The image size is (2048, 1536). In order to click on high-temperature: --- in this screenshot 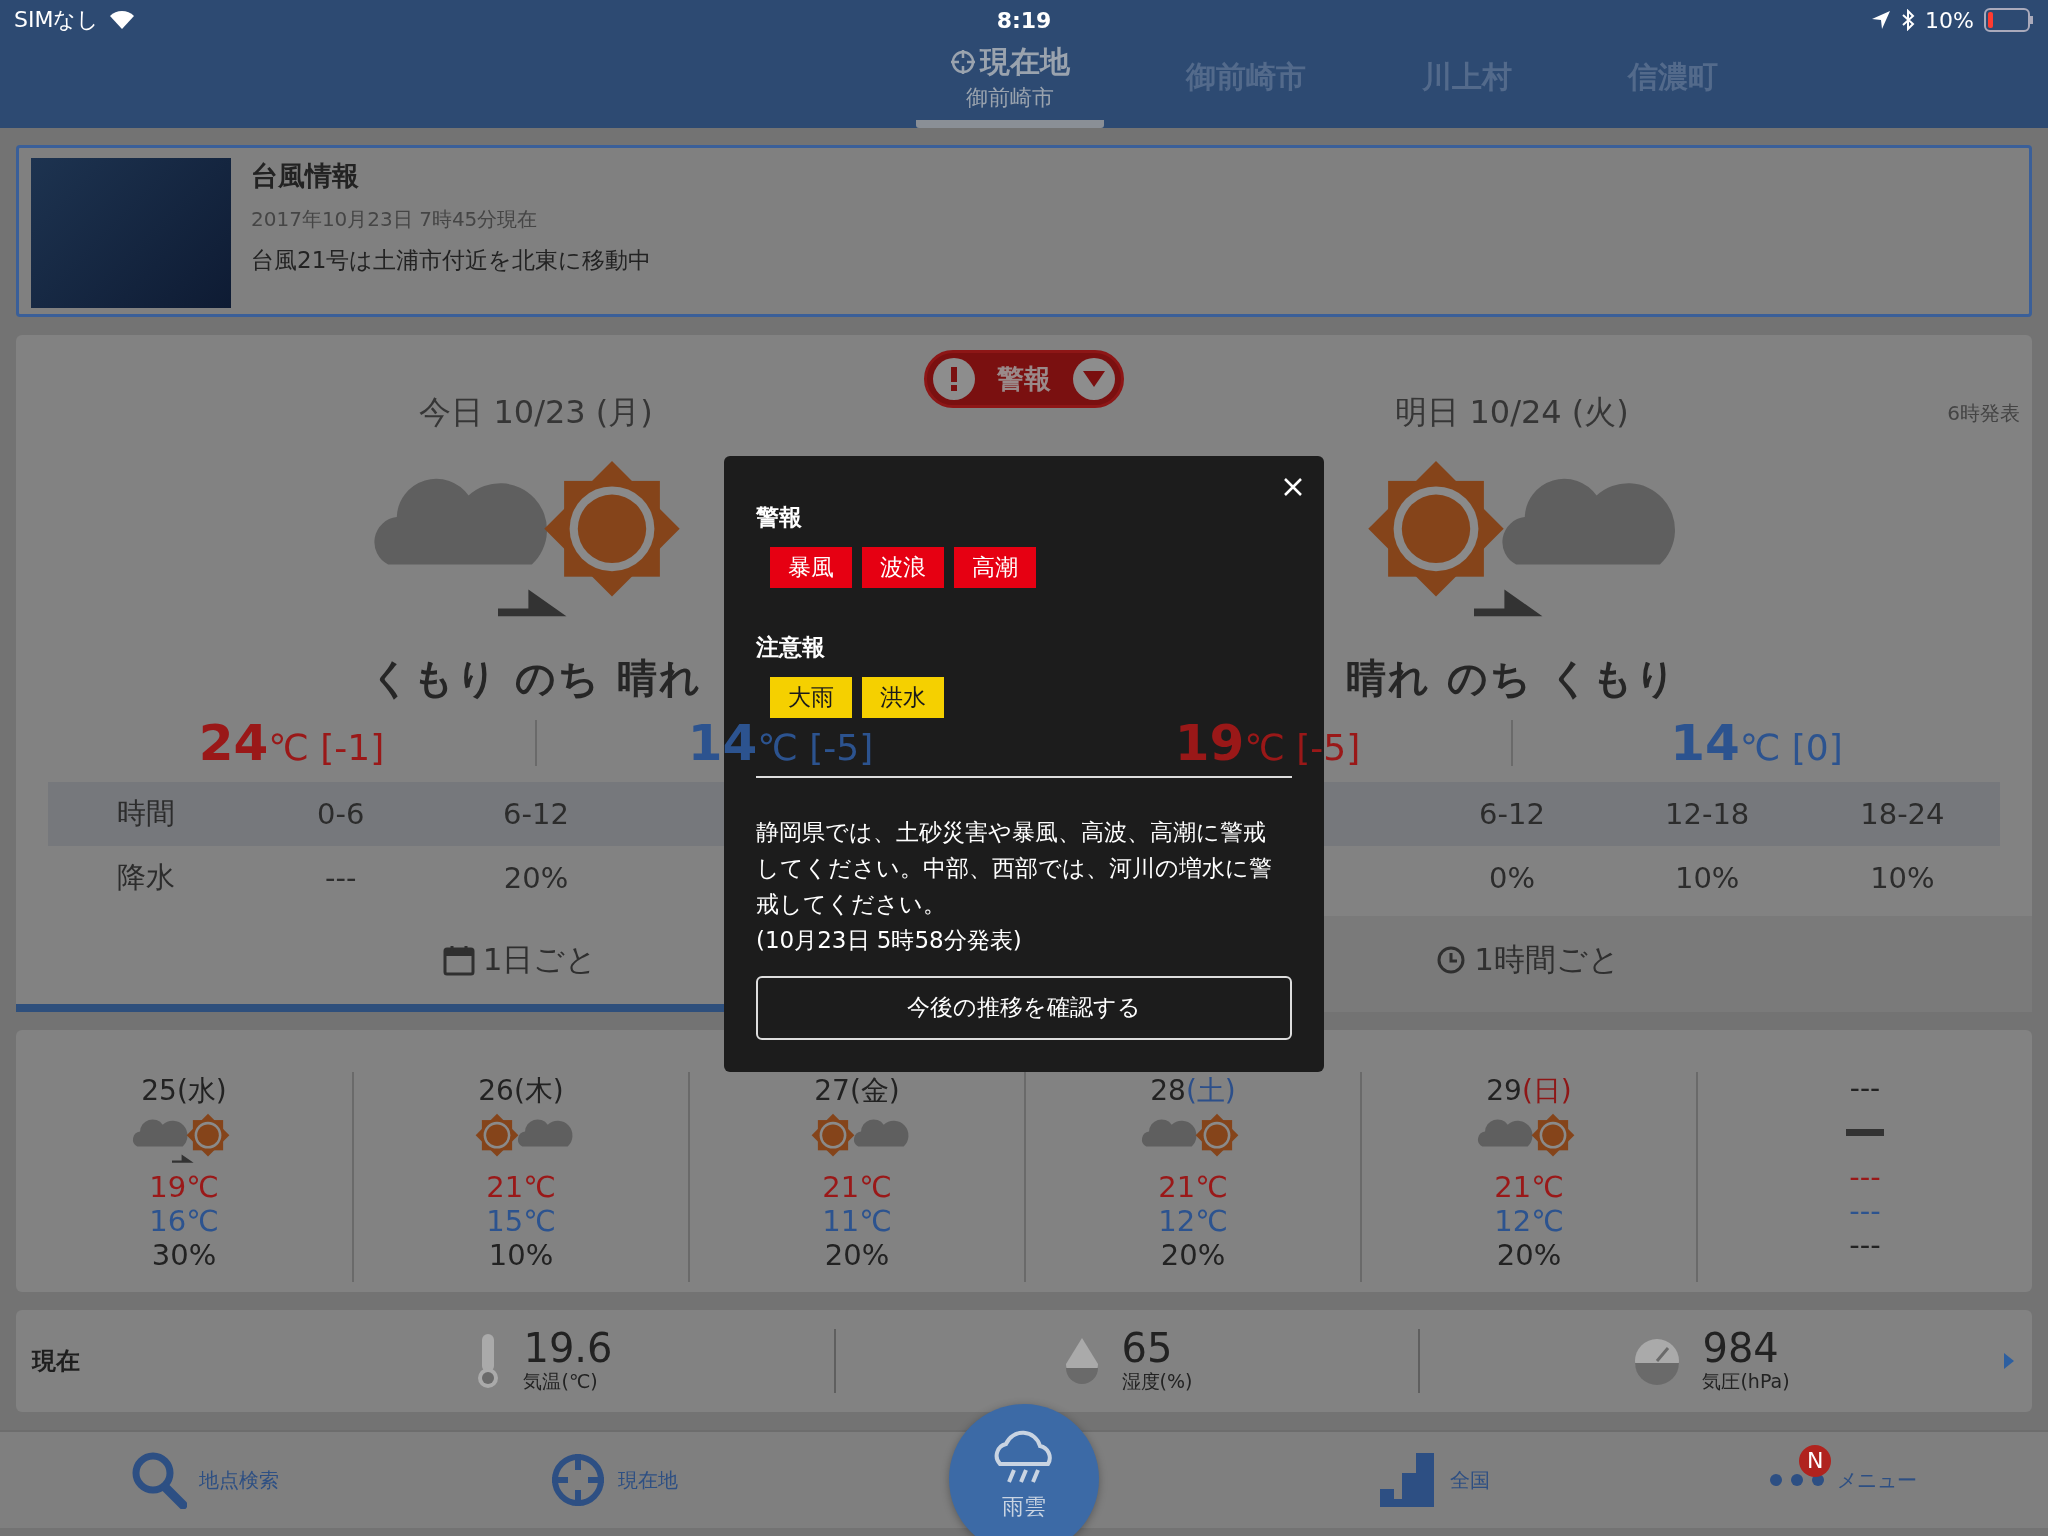, I will do `click(1865, 1177)`.